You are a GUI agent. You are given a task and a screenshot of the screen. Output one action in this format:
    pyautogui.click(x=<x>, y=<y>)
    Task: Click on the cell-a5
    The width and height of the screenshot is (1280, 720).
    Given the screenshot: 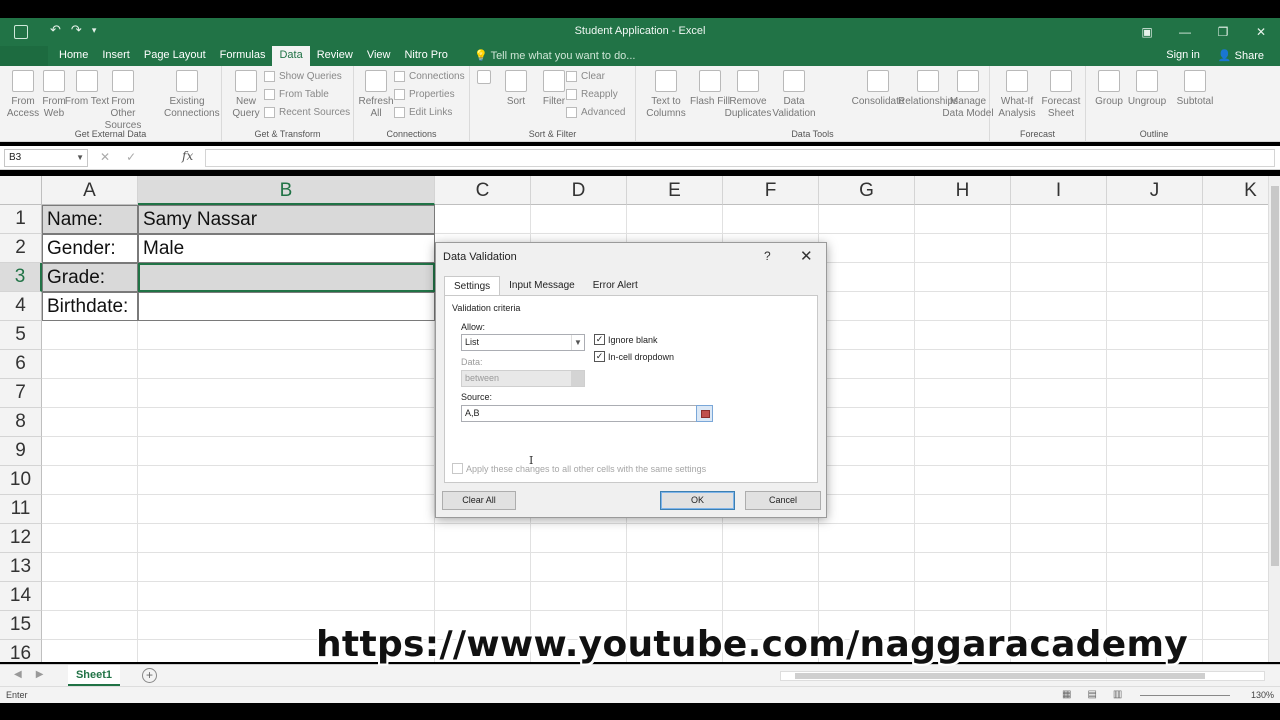 What is the action you would take?
    pyautogui.click(x=90, y=335)
    